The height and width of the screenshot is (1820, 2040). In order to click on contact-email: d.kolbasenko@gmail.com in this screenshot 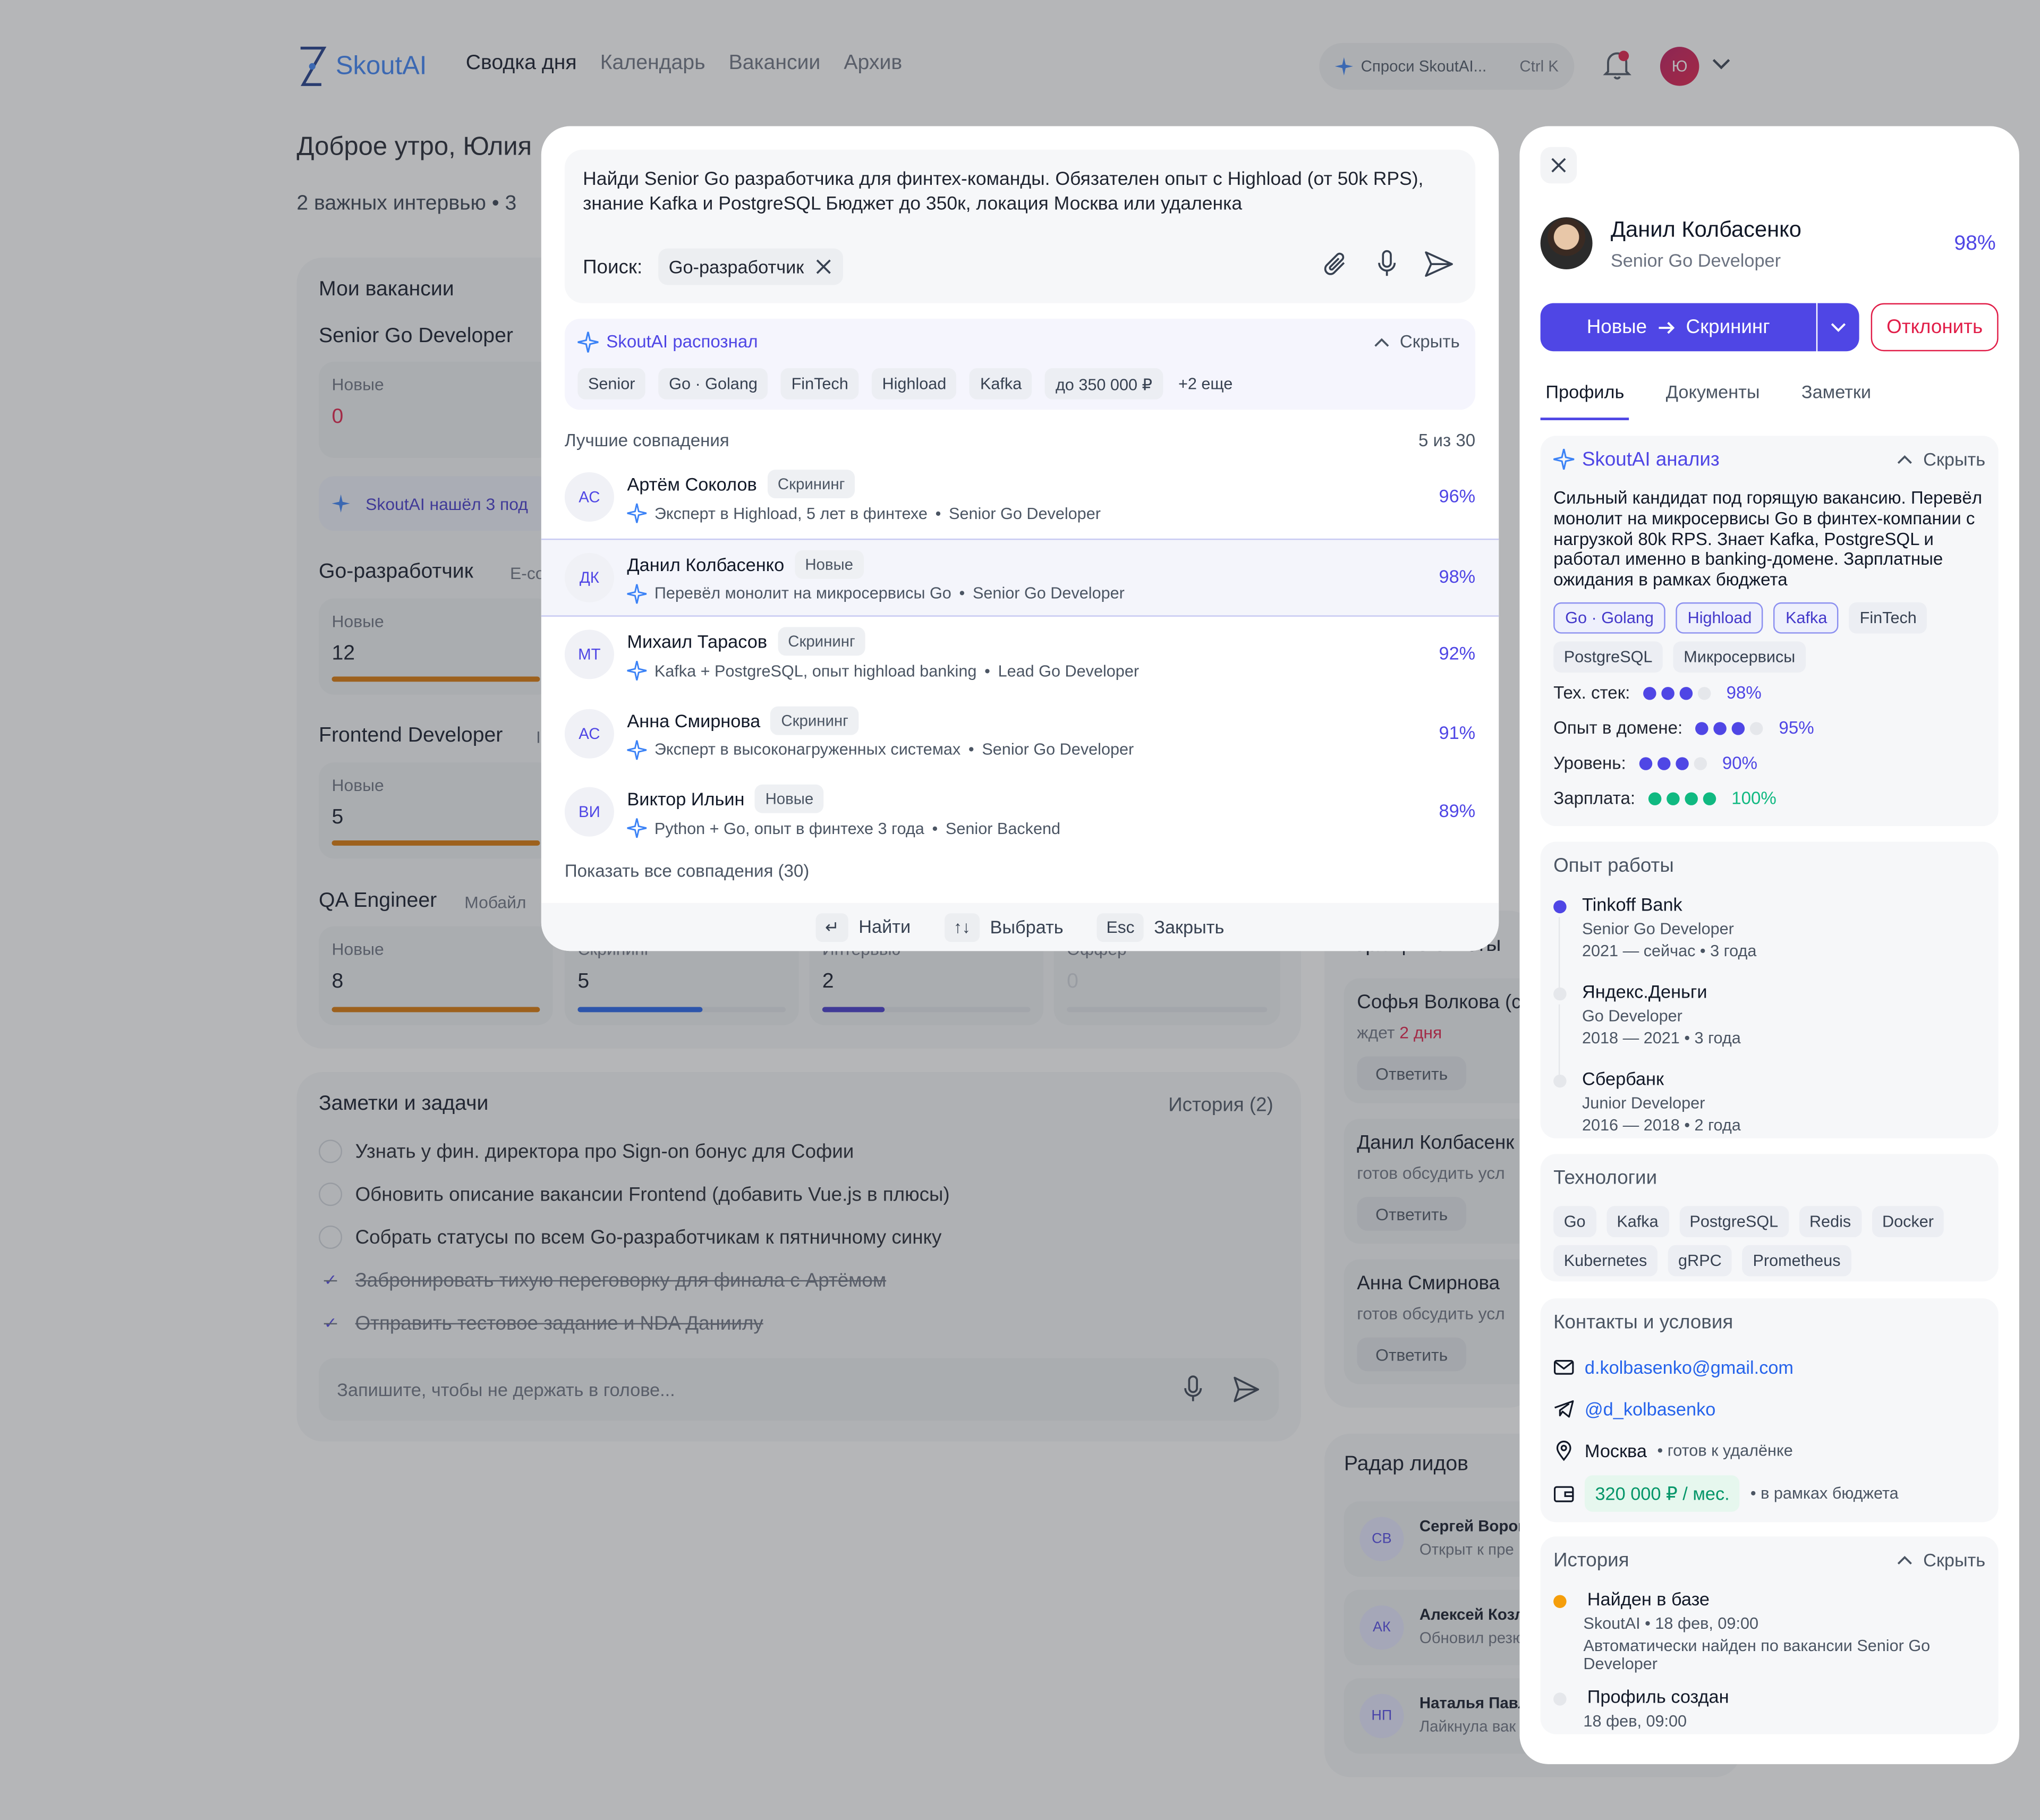, I will do `click(1673, 1367)`.